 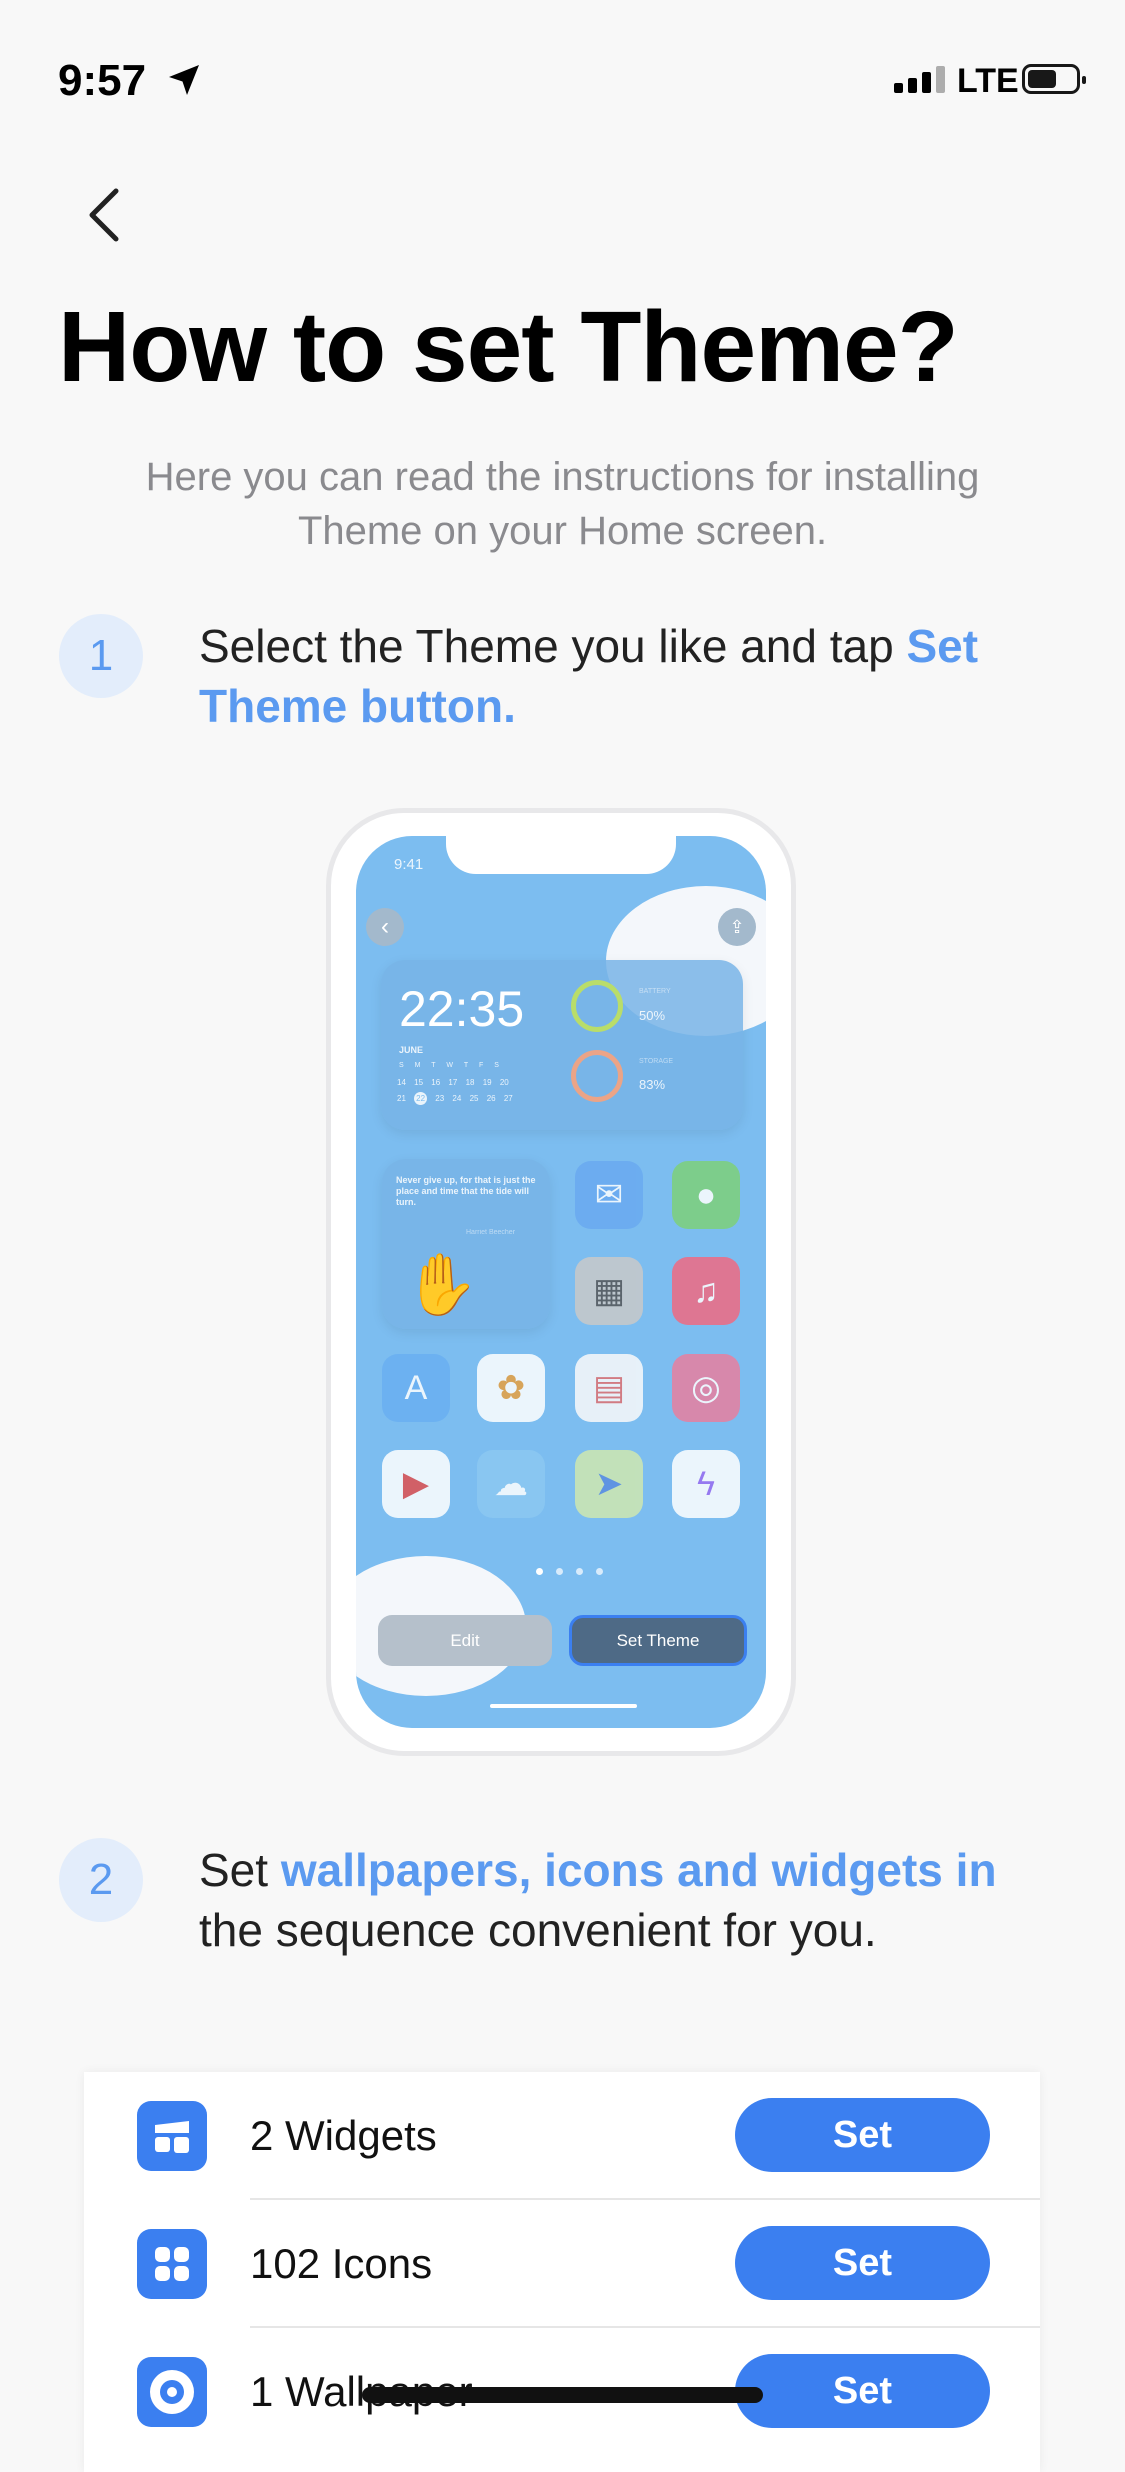 I want to click on app-weather-icon: ☁, so click(x=511, y=1484).